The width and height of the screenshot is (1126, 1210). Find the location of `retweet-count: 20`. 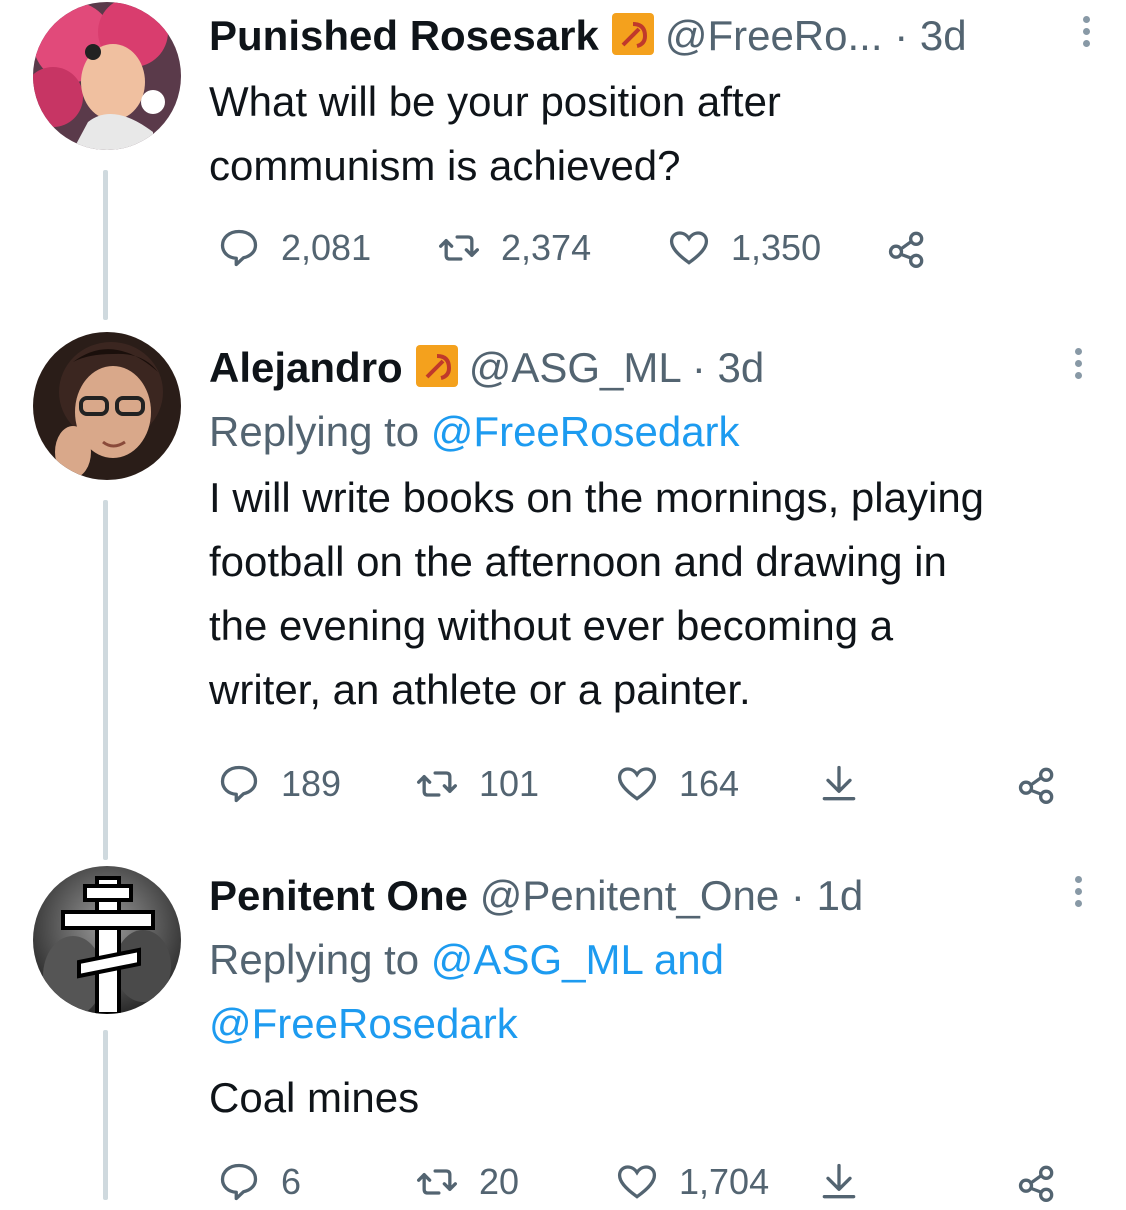

retweet-count: 20 is located at coordinates (499, 1181).